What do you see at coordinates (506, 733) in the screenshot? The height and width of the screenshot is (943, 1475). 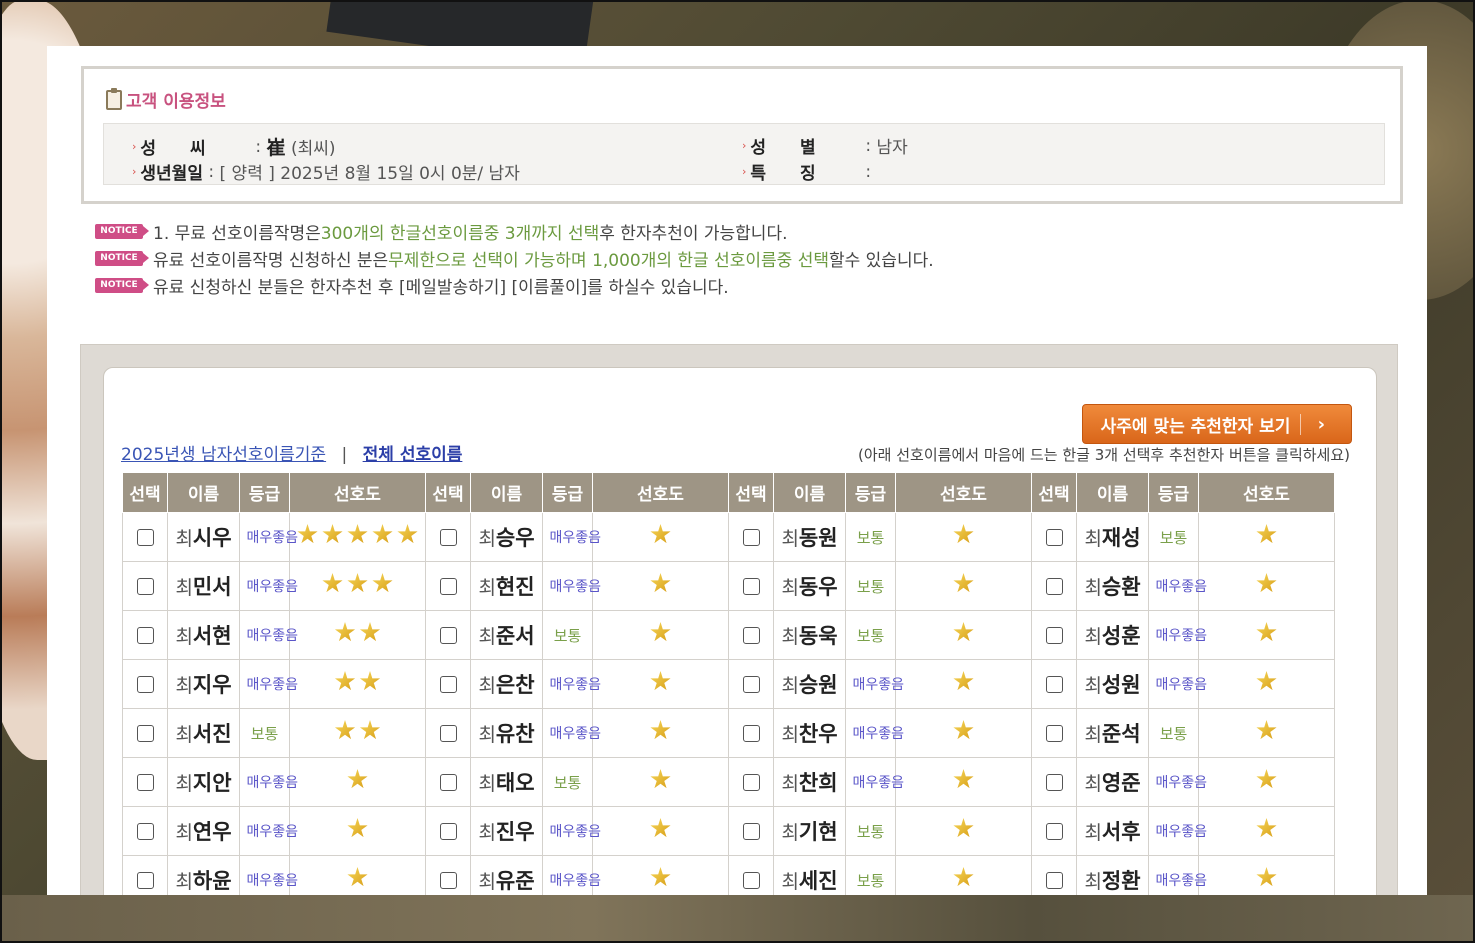 I see `name-cell: 최유찬` at bounding box center [506, 733].